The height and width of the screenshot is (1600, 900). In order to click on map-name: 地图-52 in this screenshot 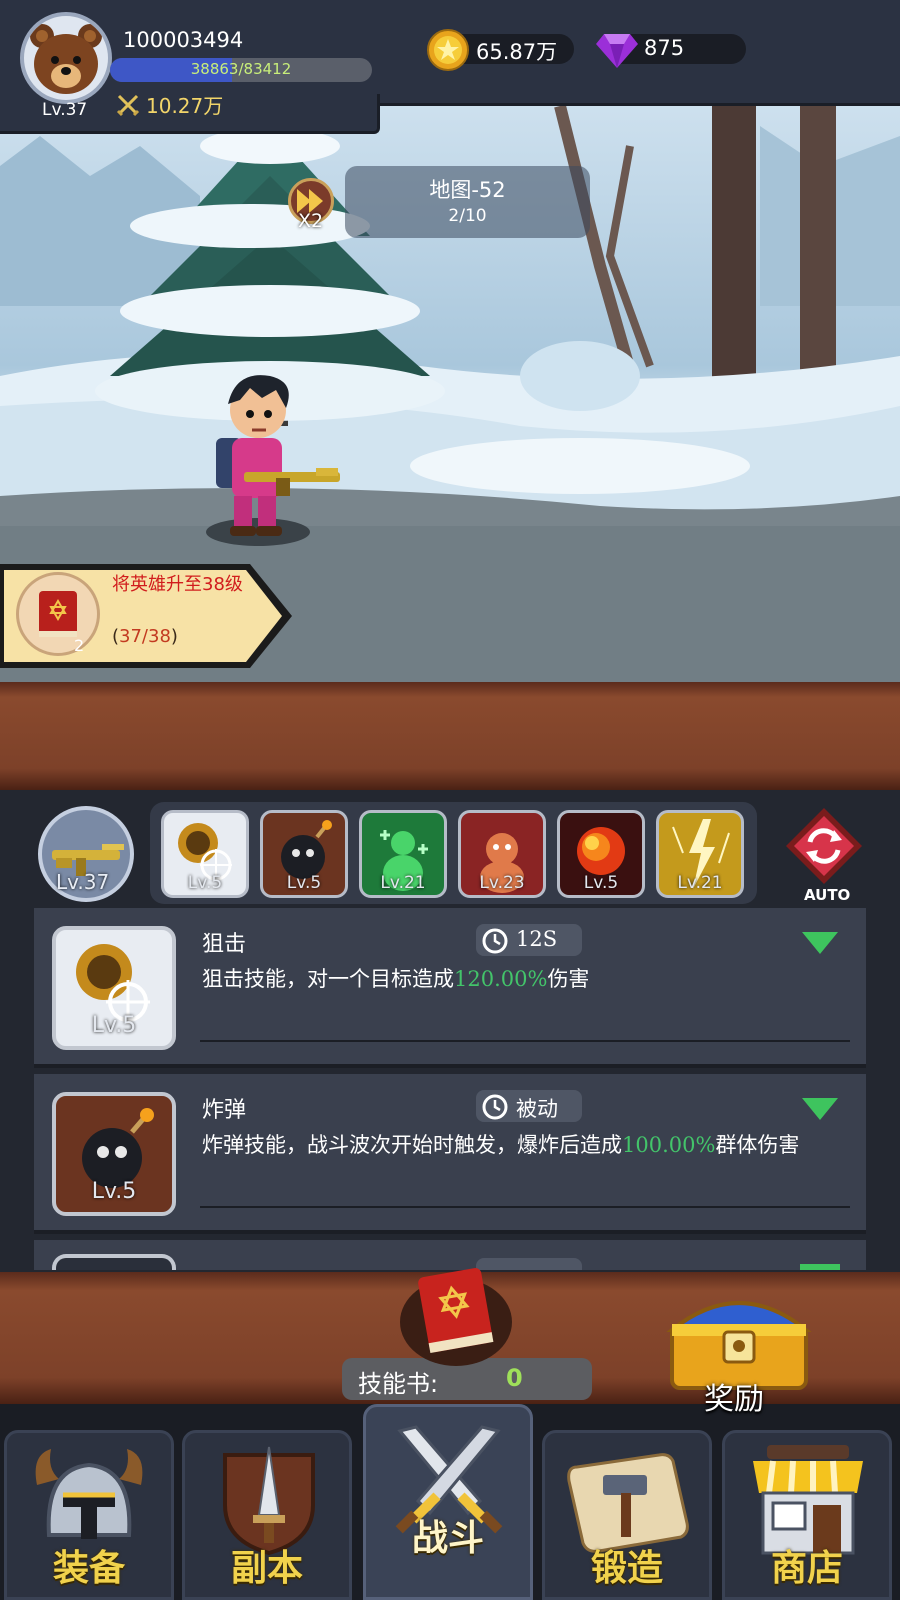, I will do `click(467, 190)`.